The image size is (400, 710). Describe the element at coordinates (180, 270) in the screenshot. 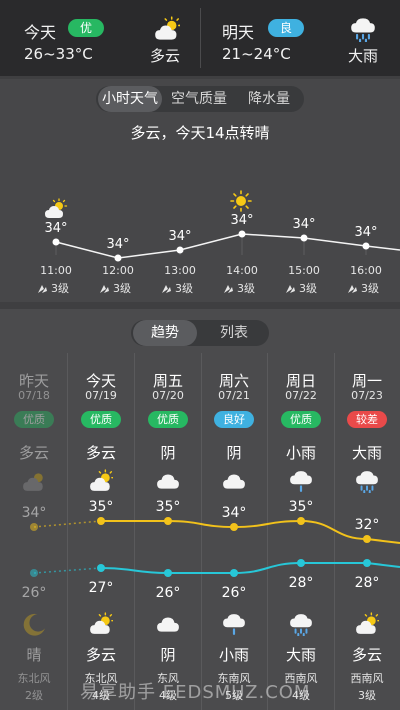

I see `hour-label: 13:00` at that location.